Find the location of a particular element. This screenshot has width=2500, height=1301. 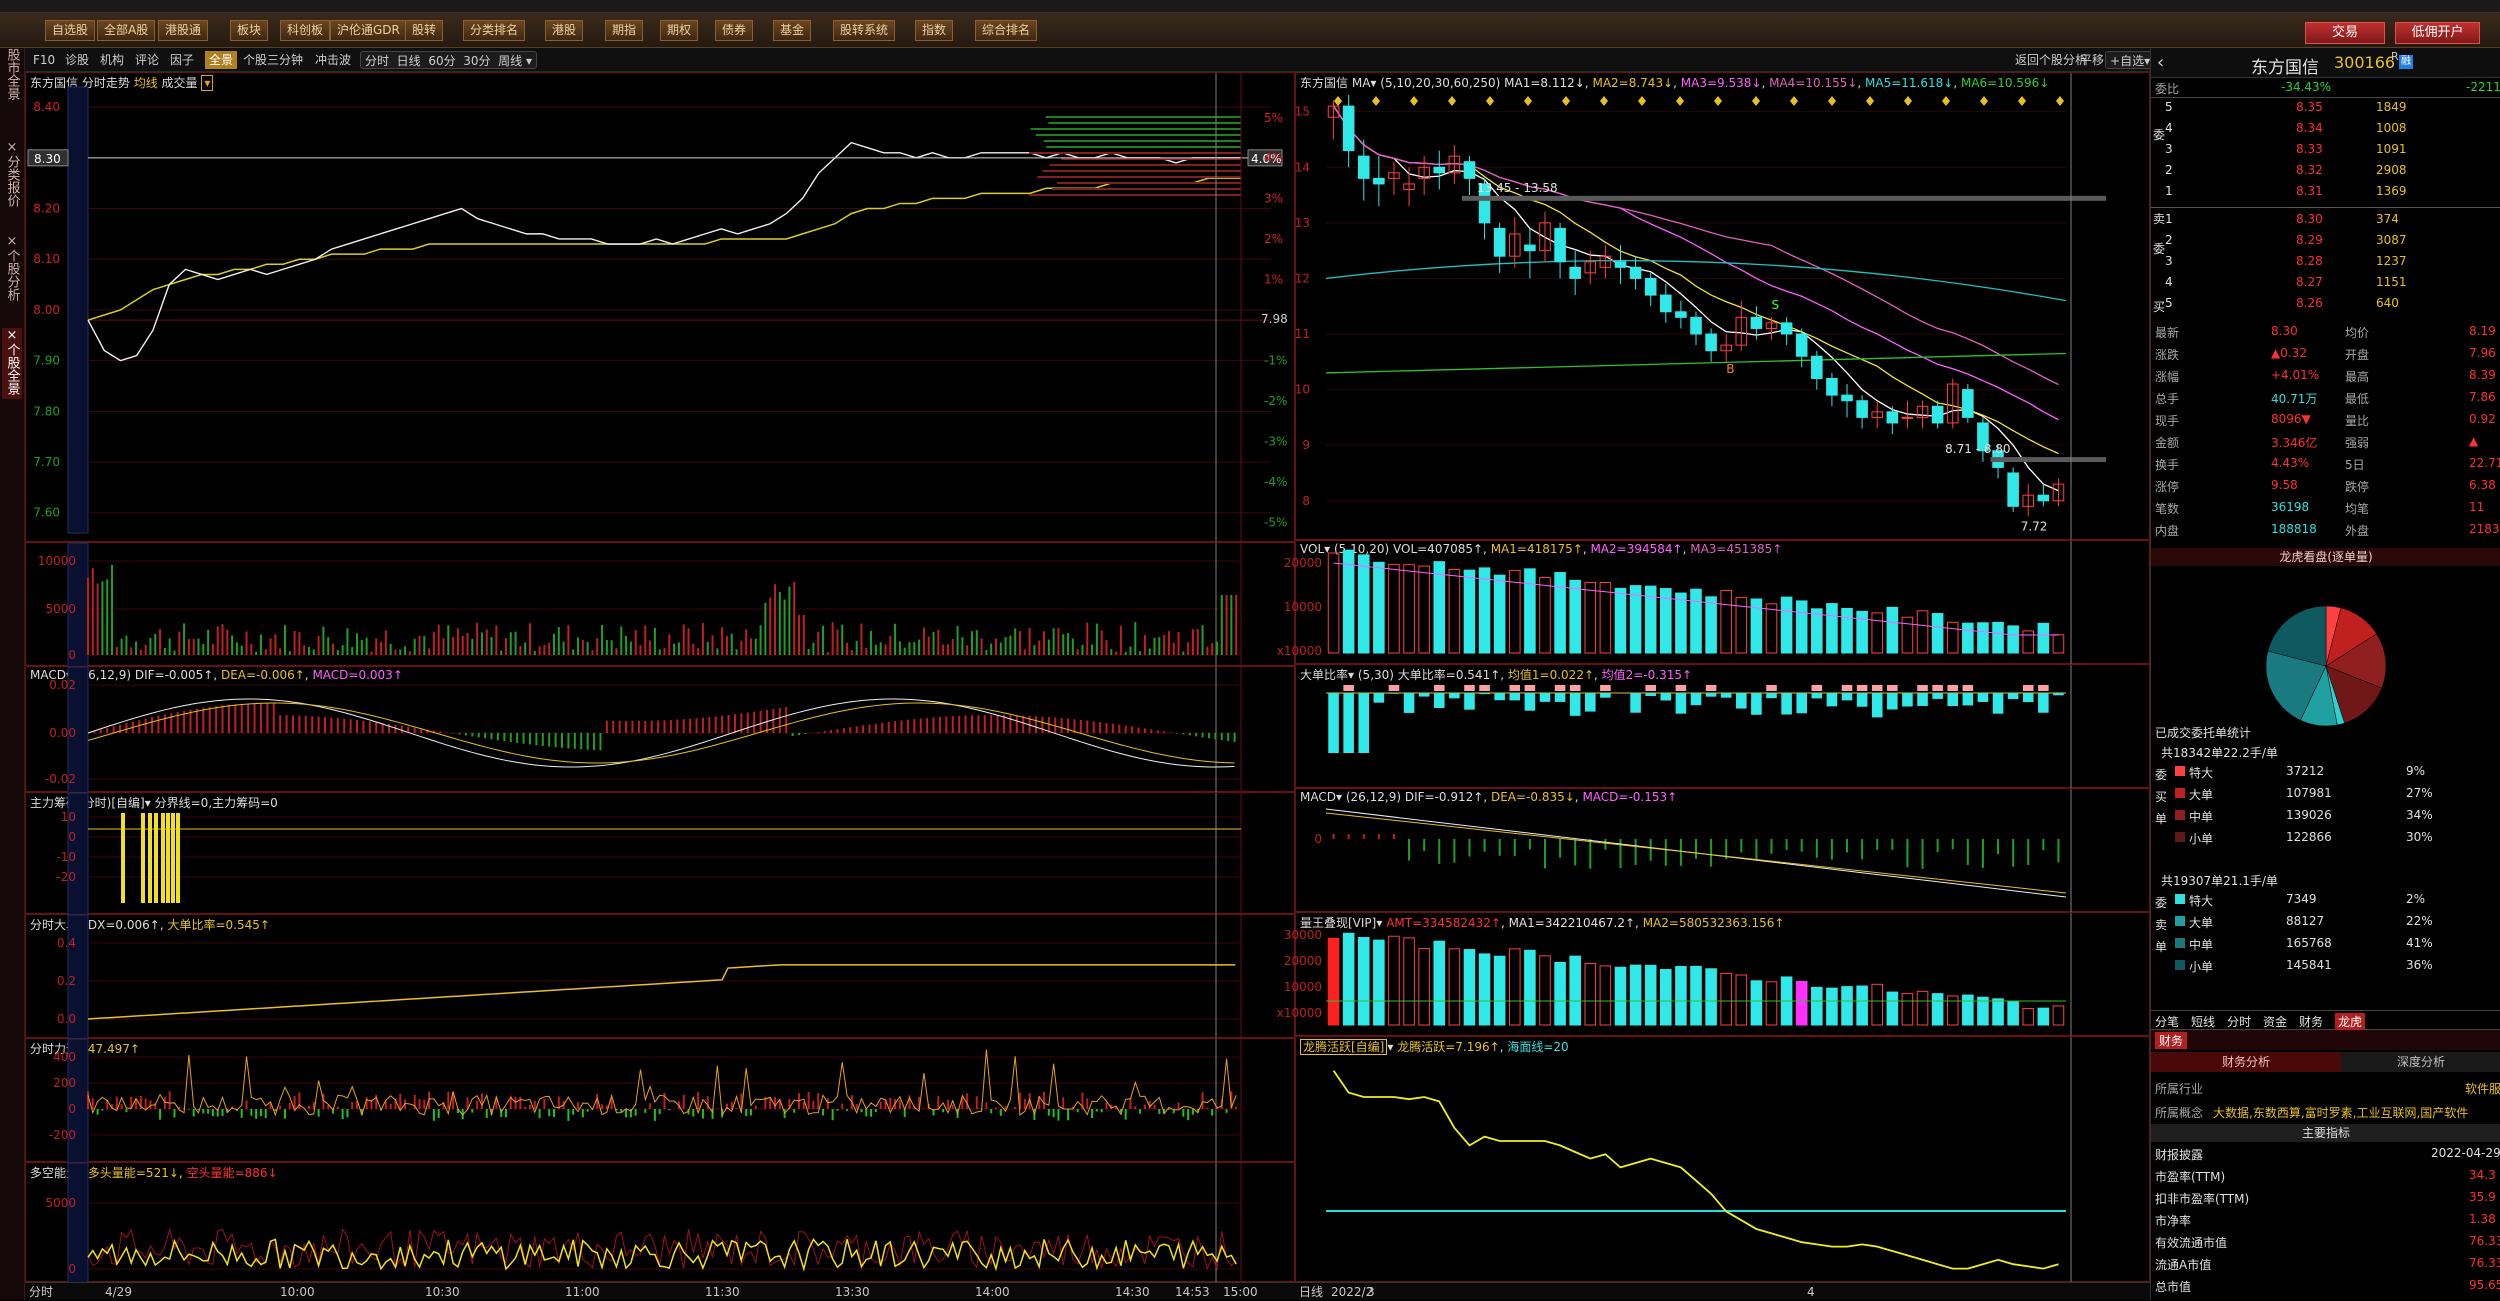

stat-label: 换手 is located at coordinates (2167, 464).